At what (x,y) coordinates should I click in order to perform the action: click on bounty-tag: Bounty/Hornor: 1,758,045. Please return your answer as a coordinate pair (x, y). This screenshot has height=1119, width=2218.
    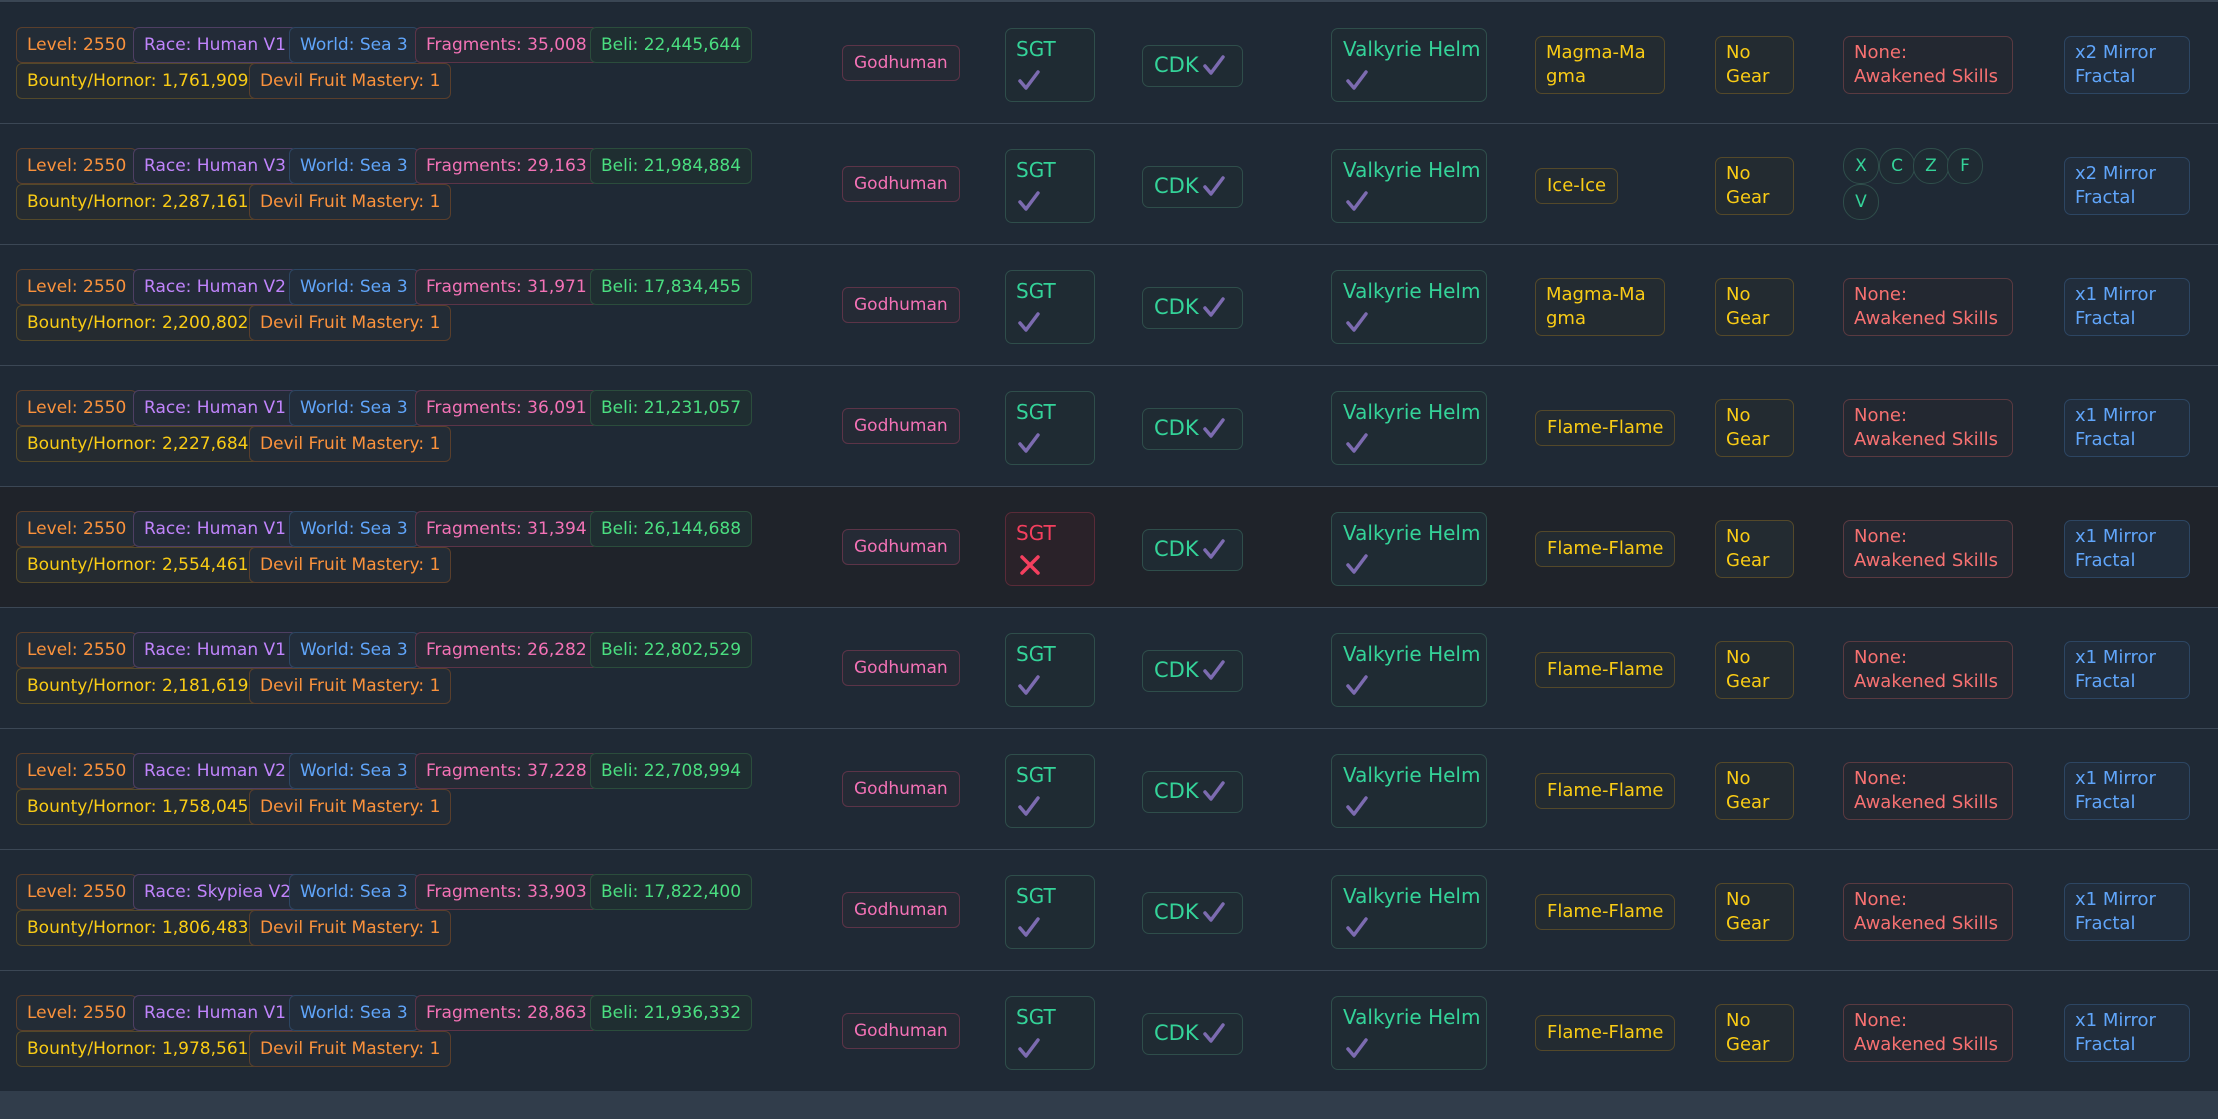
    Looking at the image, I should click on (138, 807).